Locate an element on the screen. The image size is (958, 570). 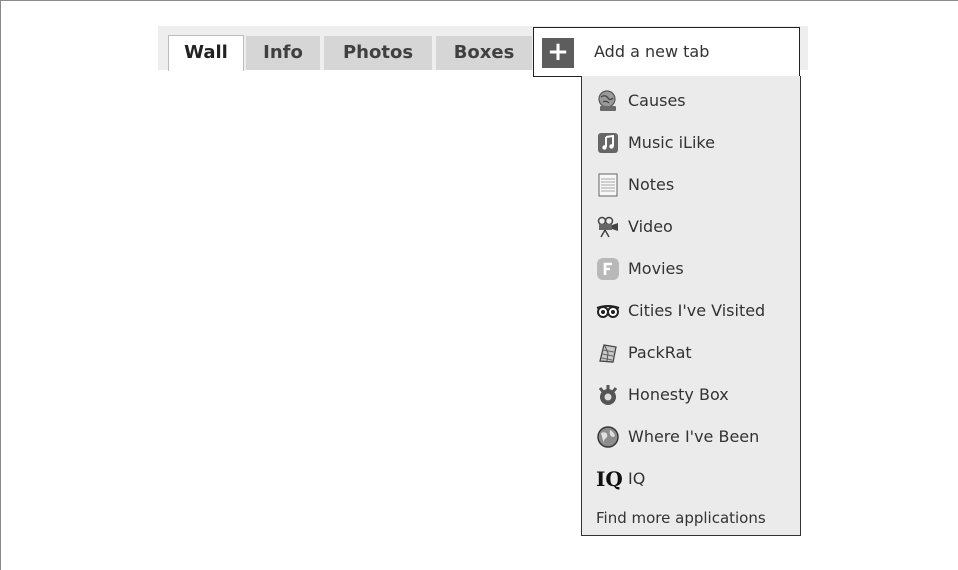
video-camera-icon is located at coordinates (607, 227).